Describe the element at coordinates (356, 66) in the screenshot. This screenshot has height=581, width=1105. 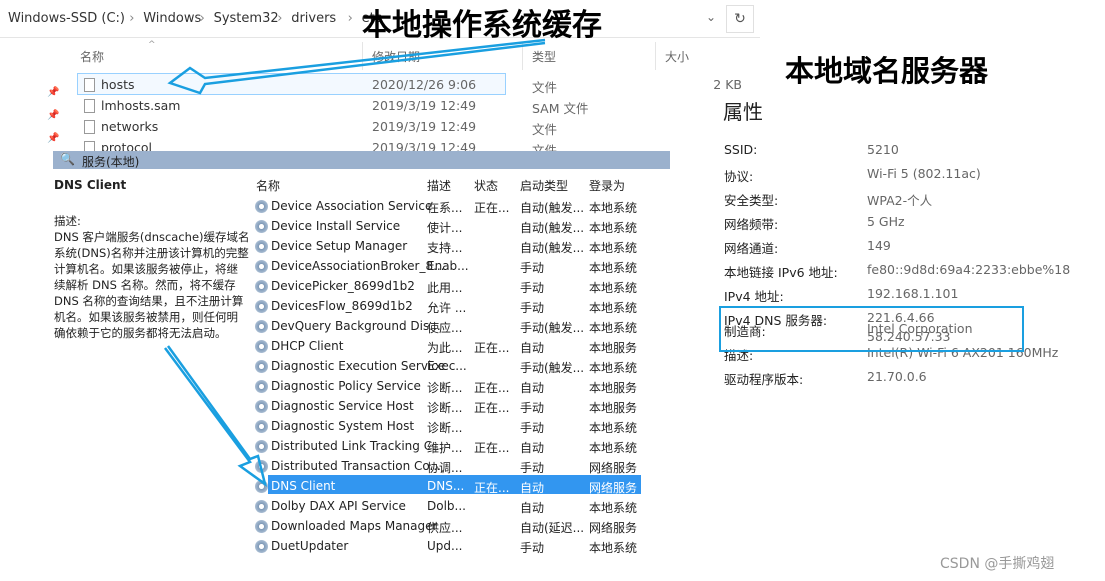
I see `arrow-to-hosts` at that location.